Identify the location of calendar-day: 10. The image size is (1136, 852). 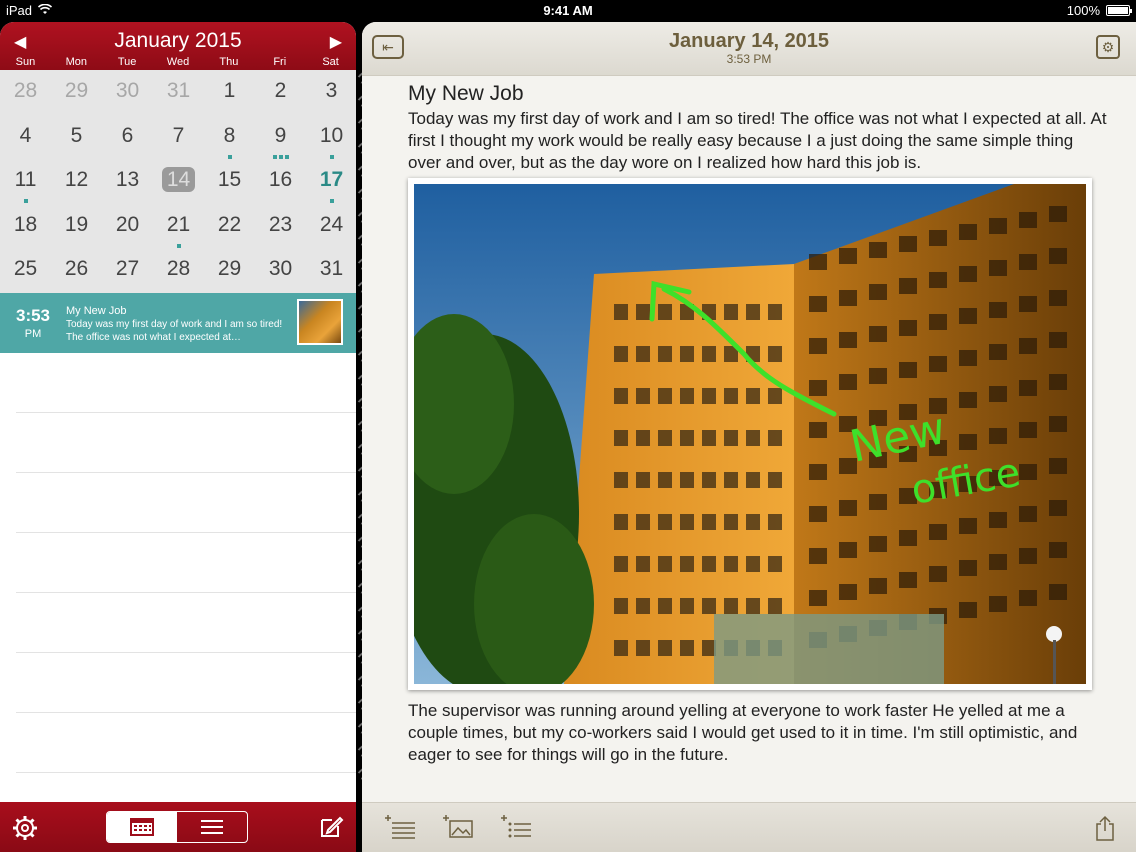
(331, 137).